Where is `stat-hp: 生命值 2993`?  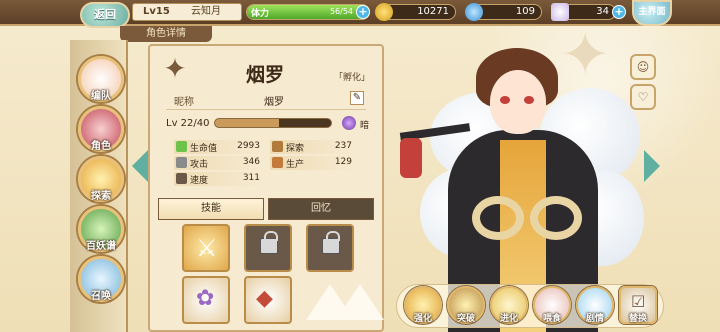
stat-hp: 生命值 2993 is located at coordinates (219, 147).